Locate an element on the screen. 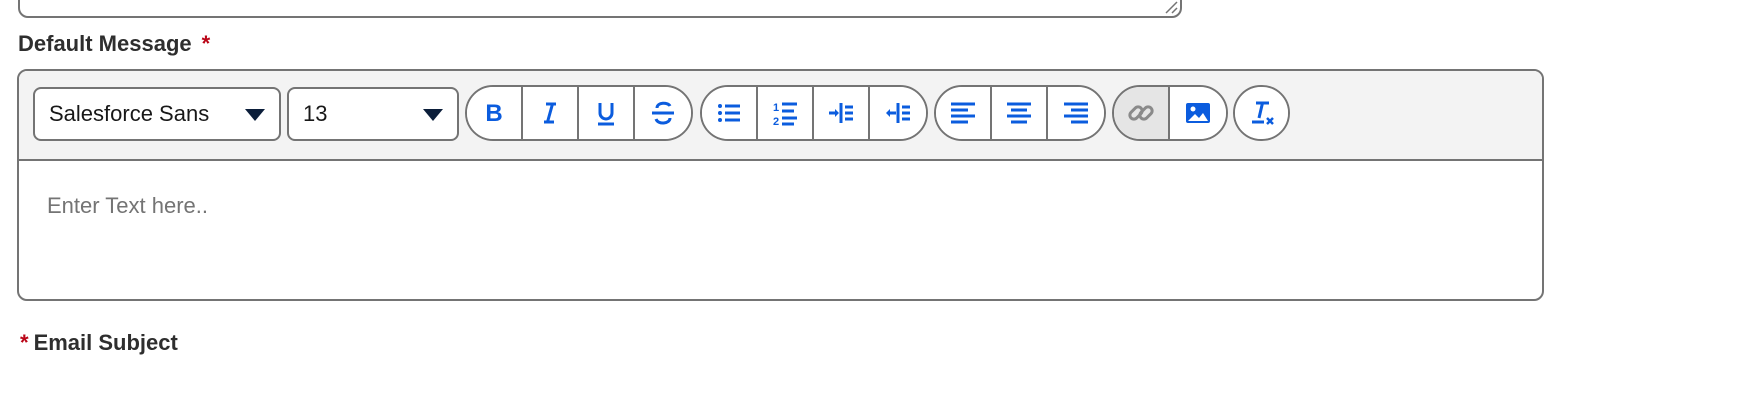 Image resolution: width=1764 pixels, height=406 pixels. clear-format-group is located at coordinates (1261, 113).